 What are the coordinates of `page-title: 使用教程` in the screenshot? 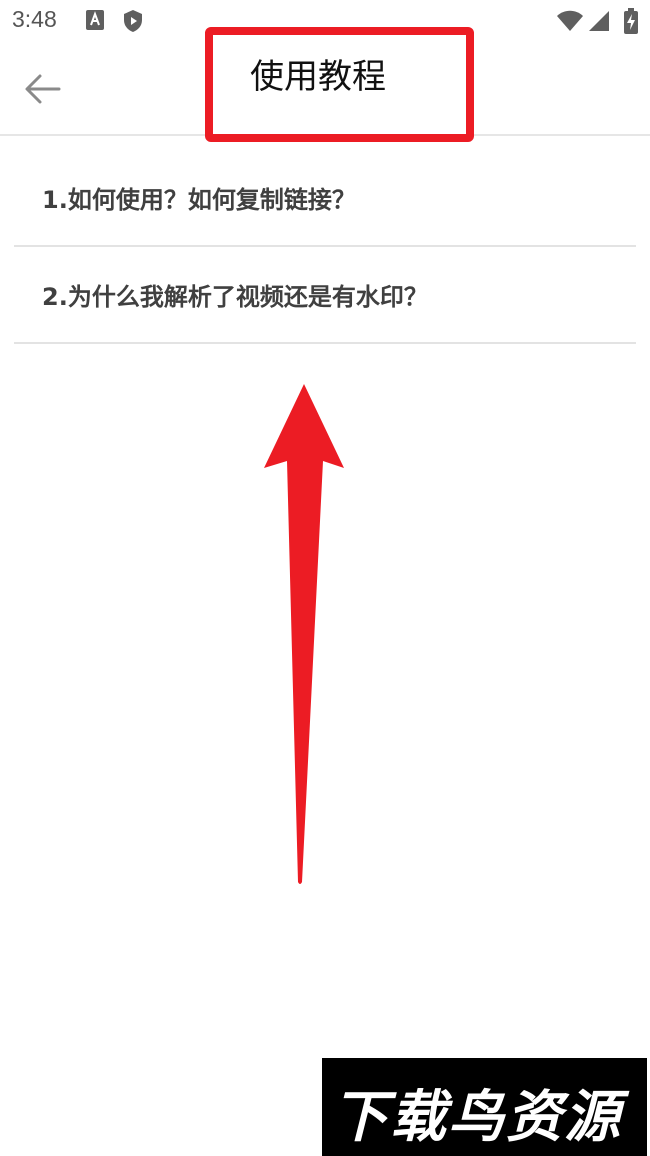 It's located at (318, 77).